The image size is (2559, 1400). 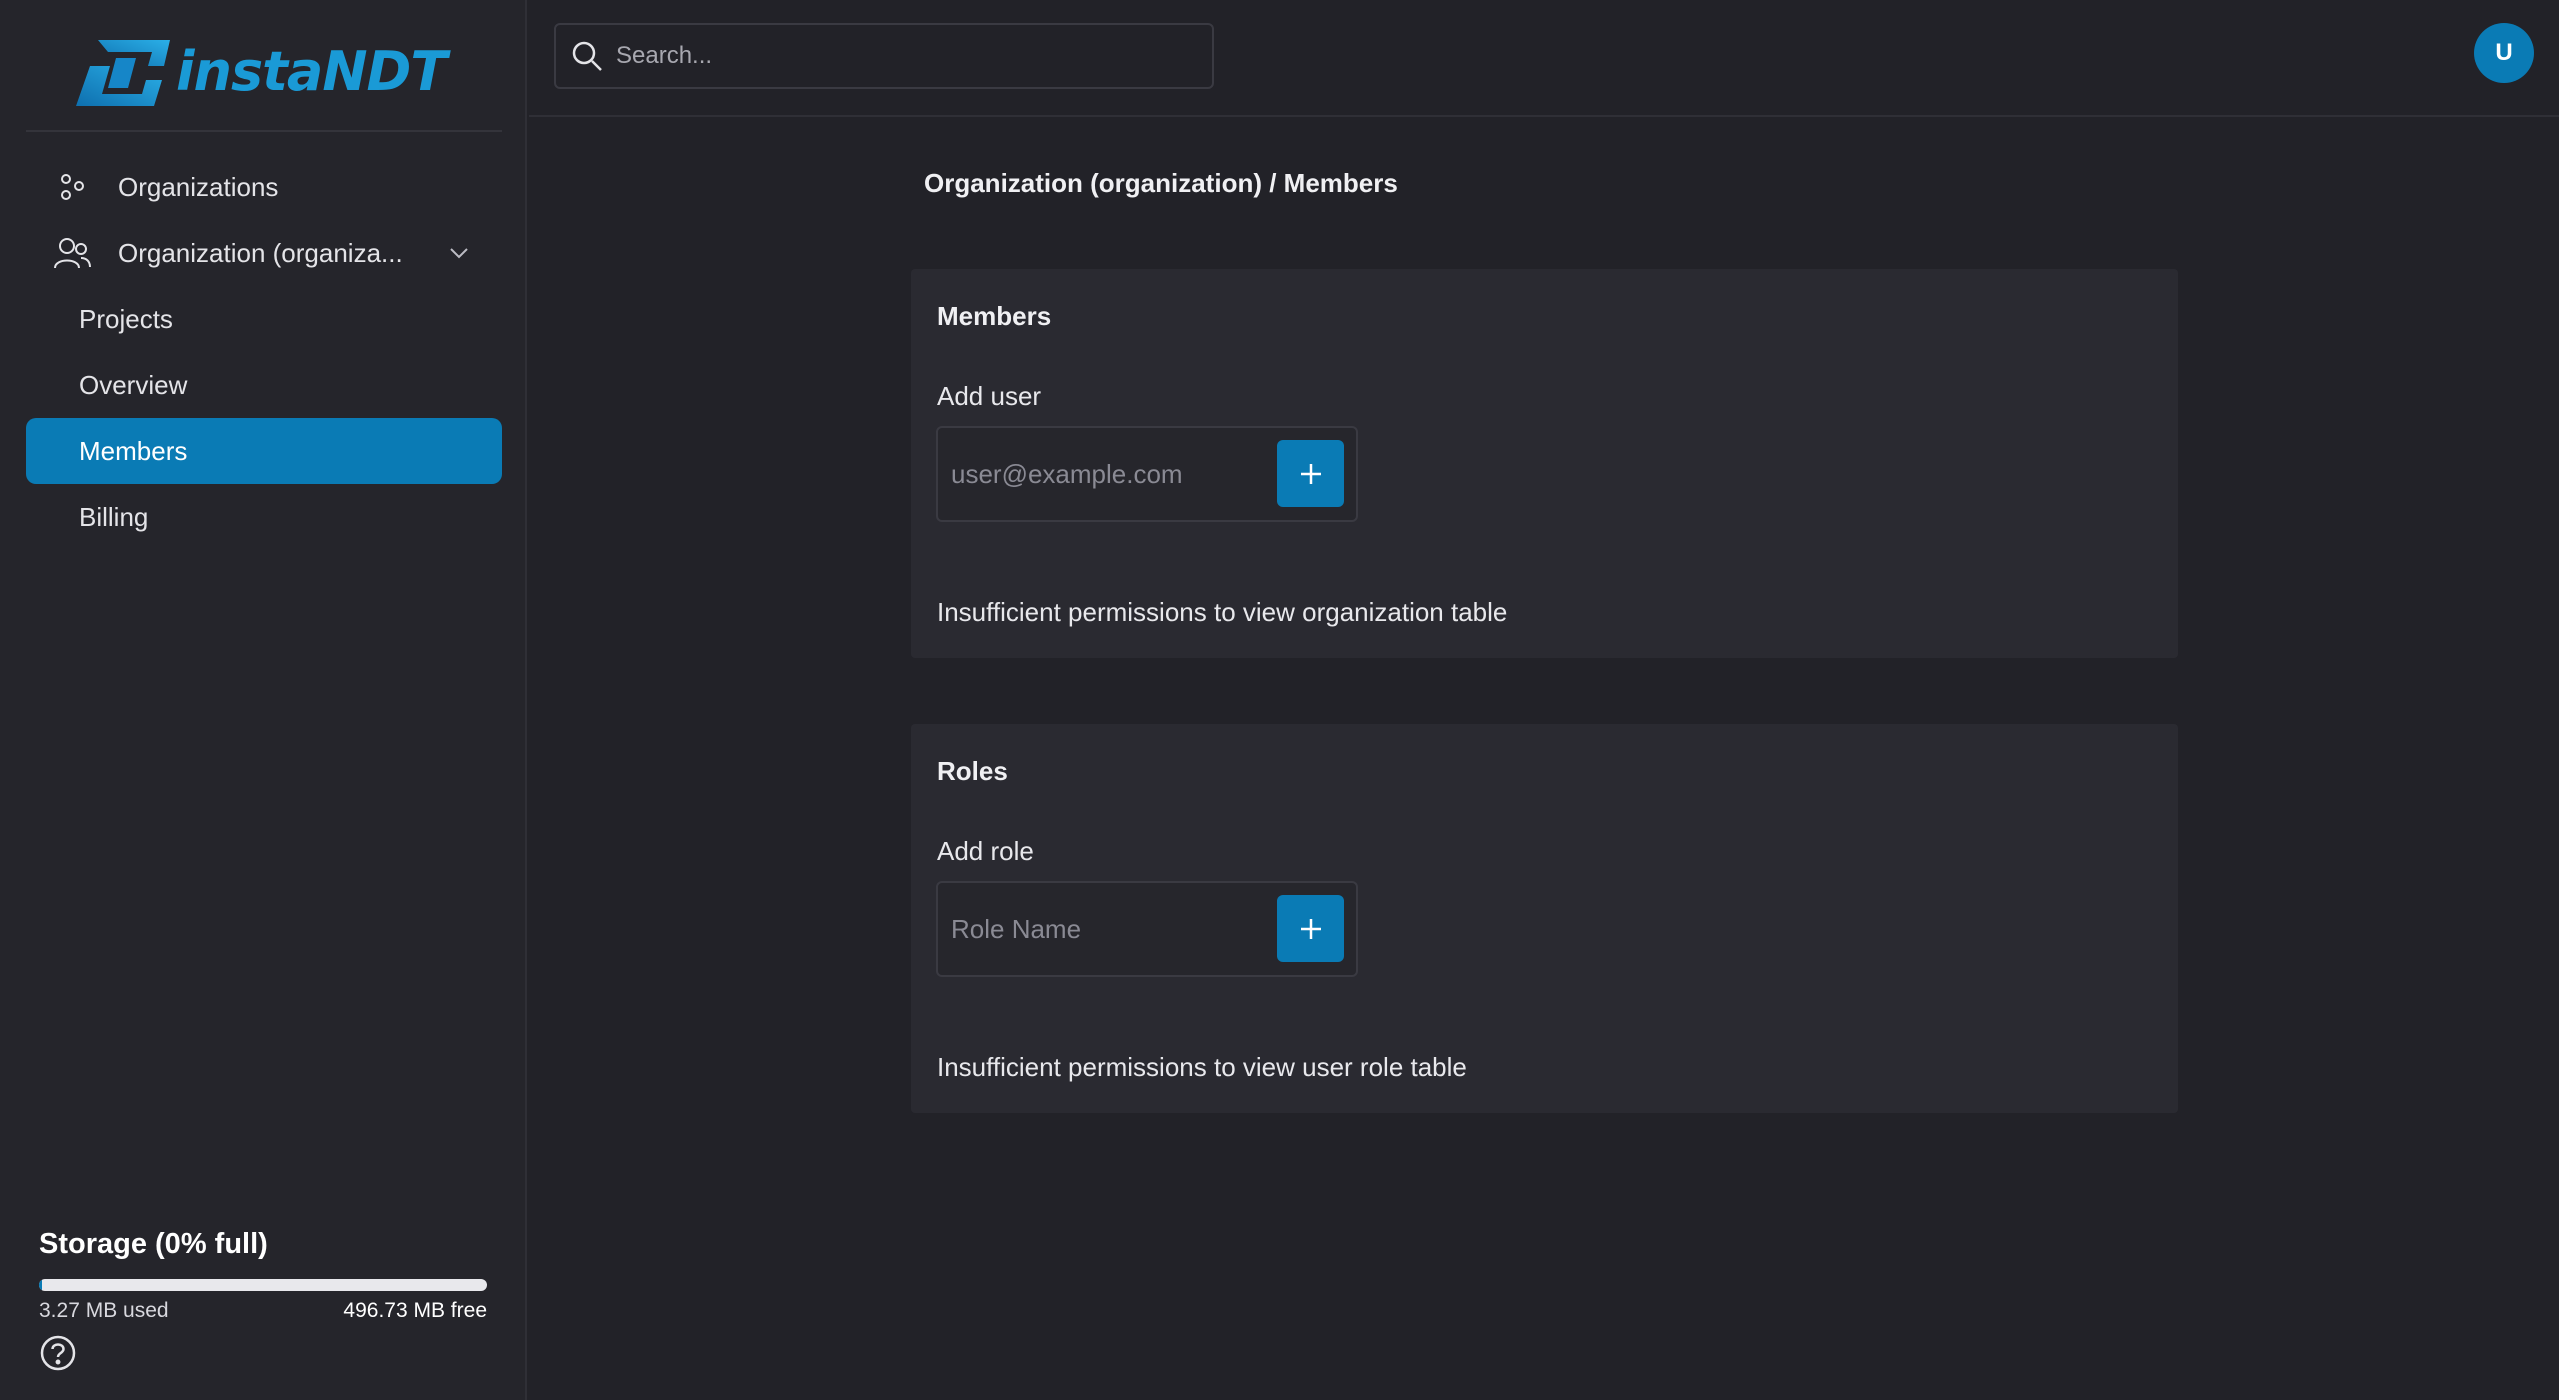 I want to click on add-user-button, so click(x=1310, y=473).